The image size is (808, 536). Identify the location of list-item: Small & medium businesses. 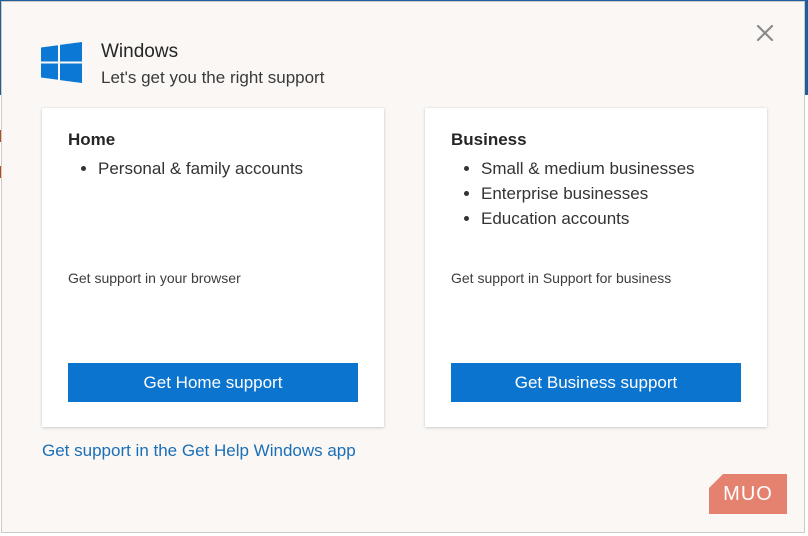
(588, 168).